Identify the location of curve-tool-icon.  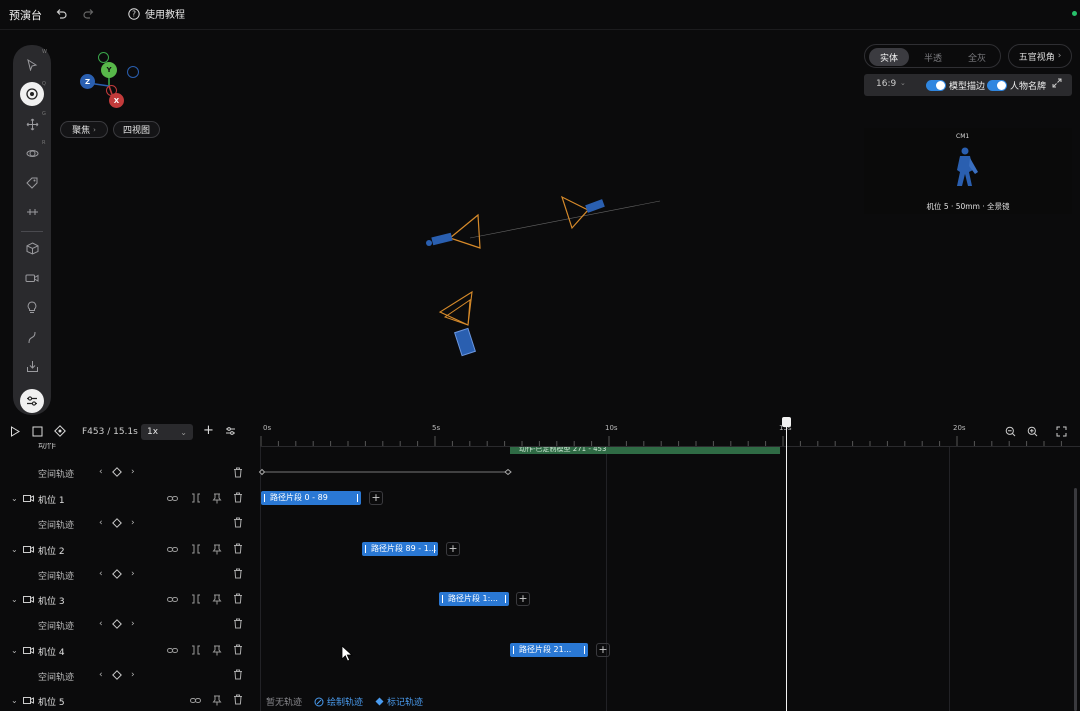
(32, 337).